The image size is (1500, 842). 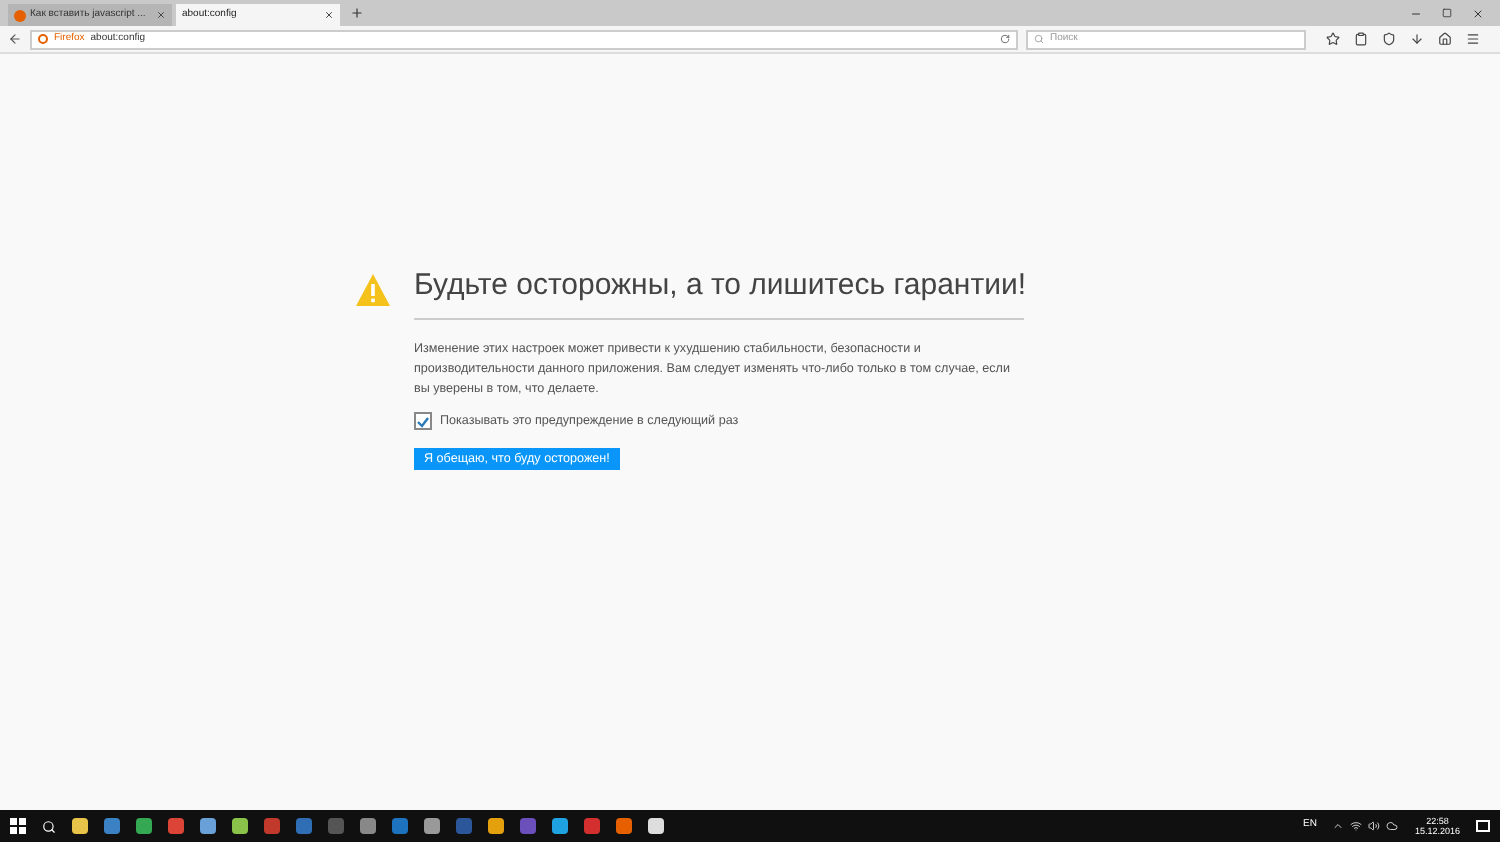 I want to click on checkmark-icon, so click(x=423, y=421).